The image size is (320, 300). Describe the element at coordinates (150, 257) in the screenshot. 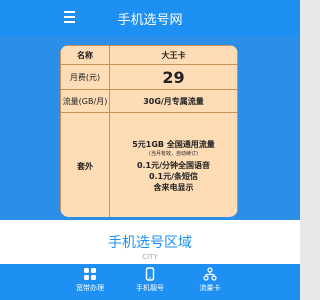

I see `section-subtitle: CITY` at that location.